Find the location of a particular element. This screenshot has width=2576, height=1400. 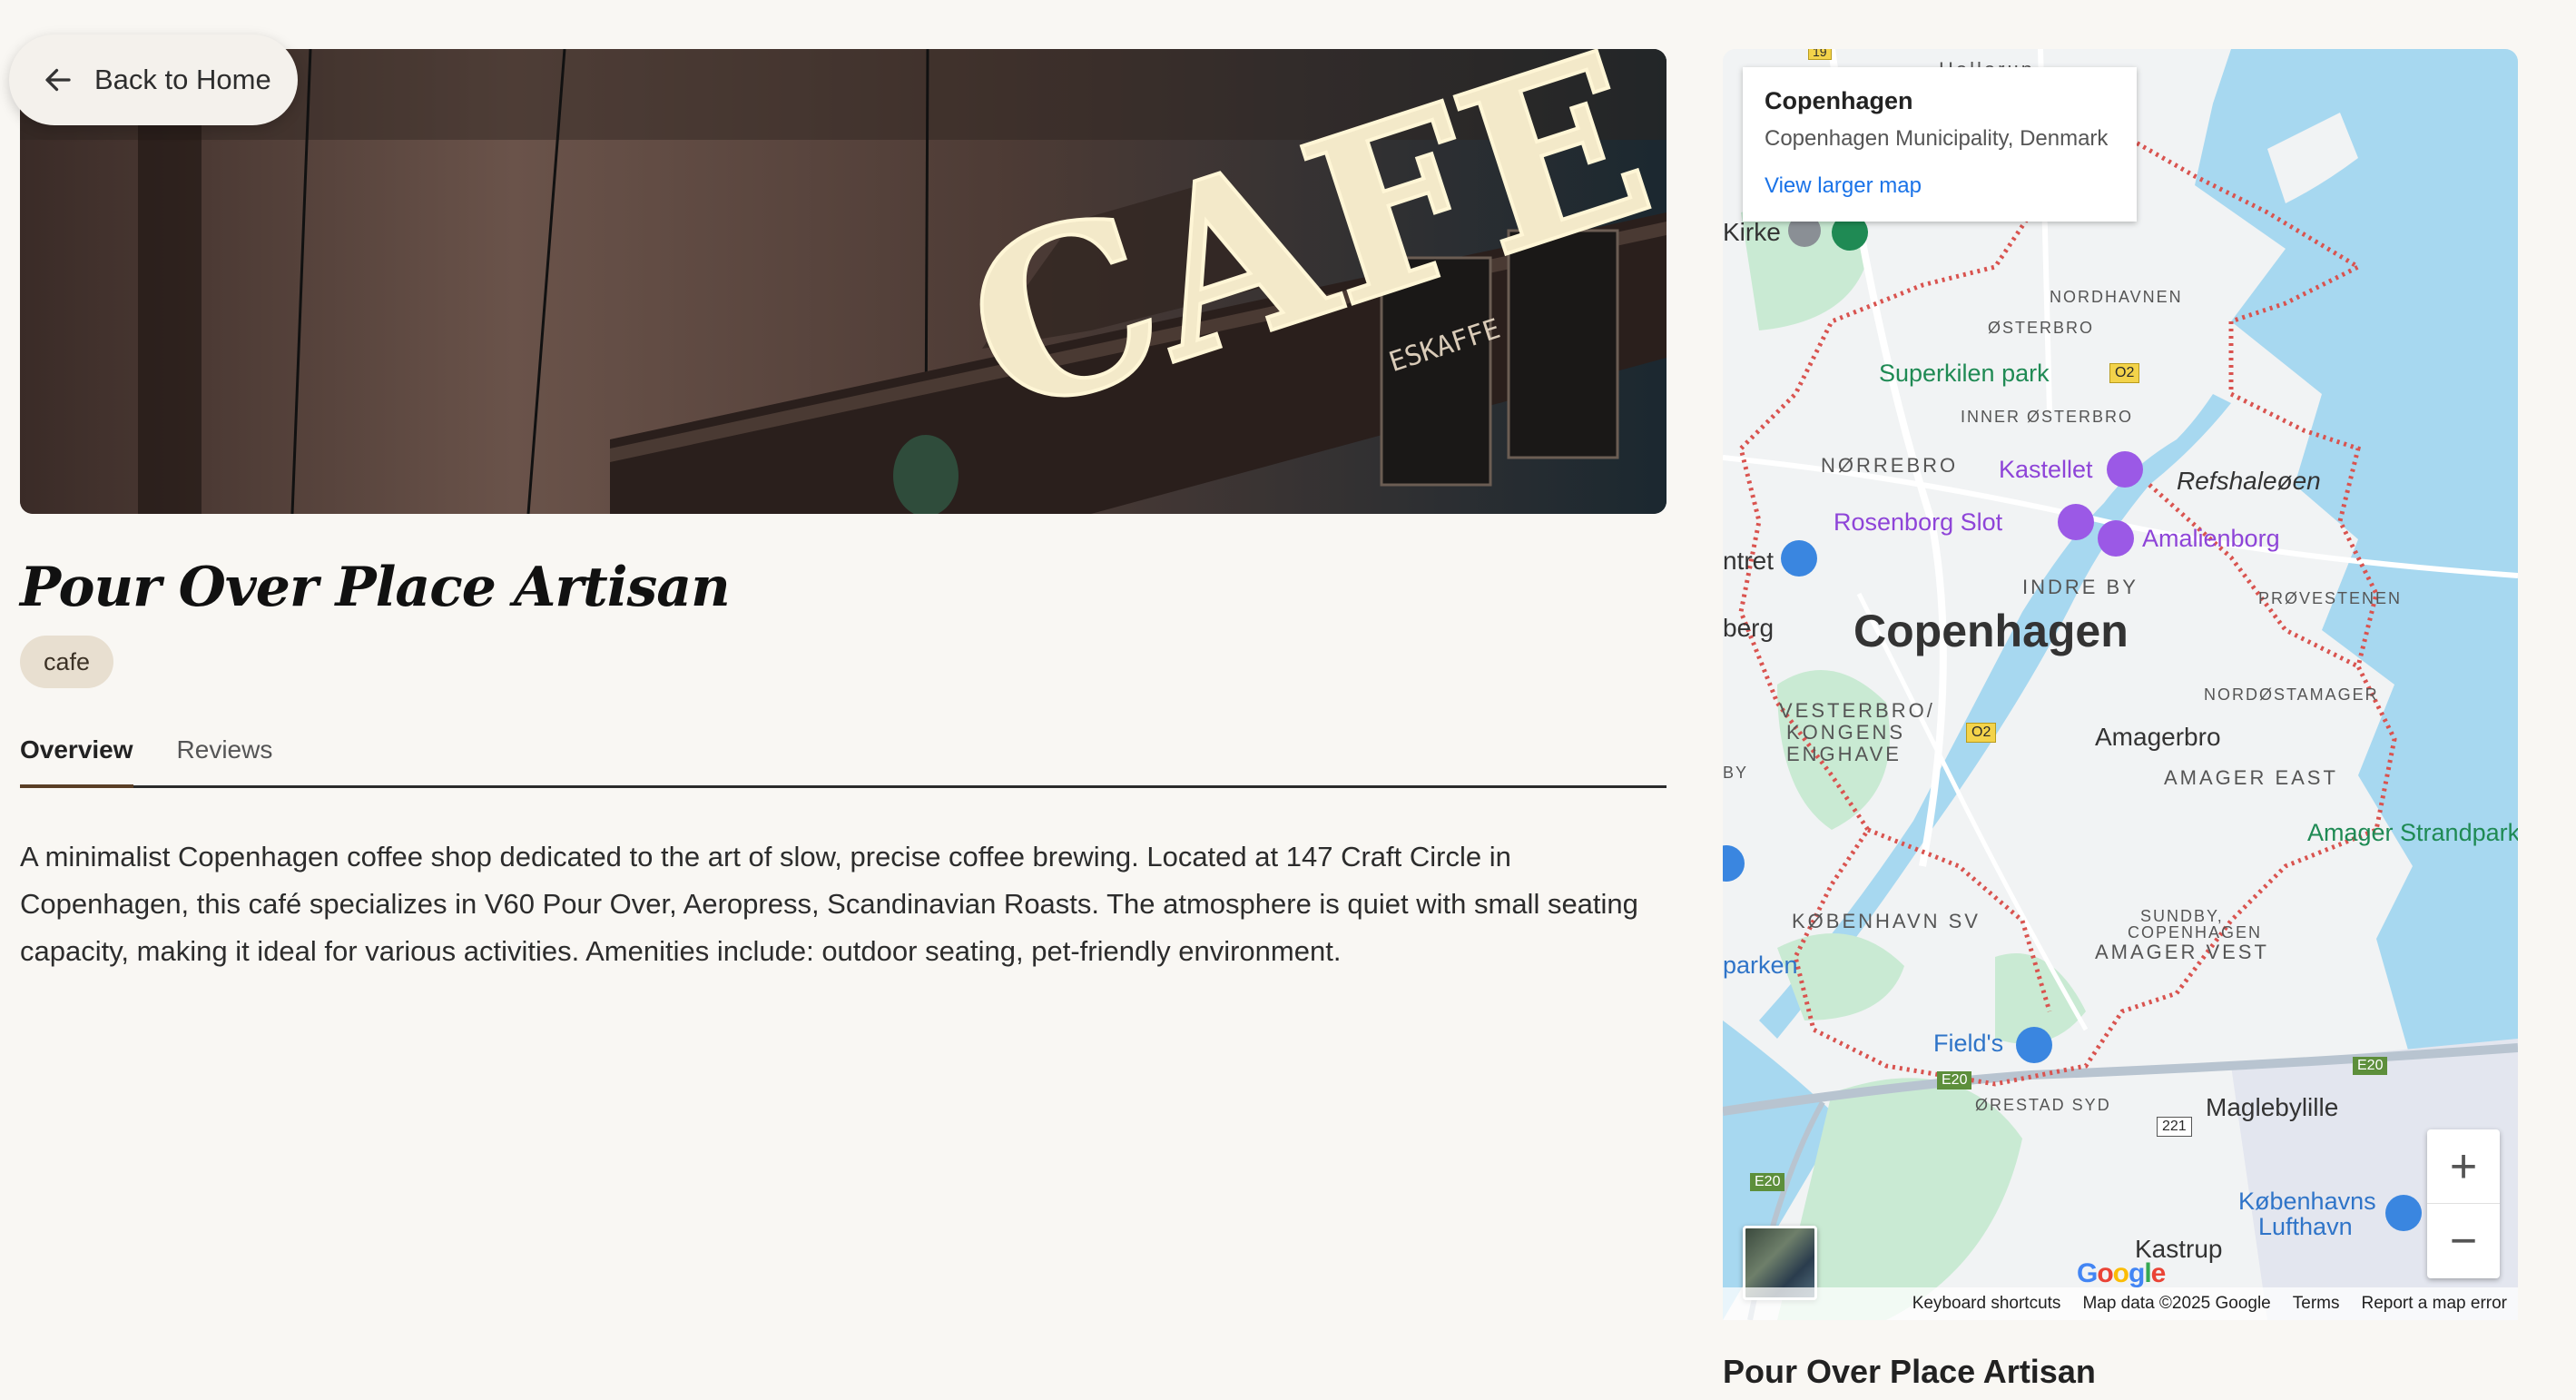

map-label-vesterbro-1: VESTERBRO/ is located at coordinates (1857, 710).